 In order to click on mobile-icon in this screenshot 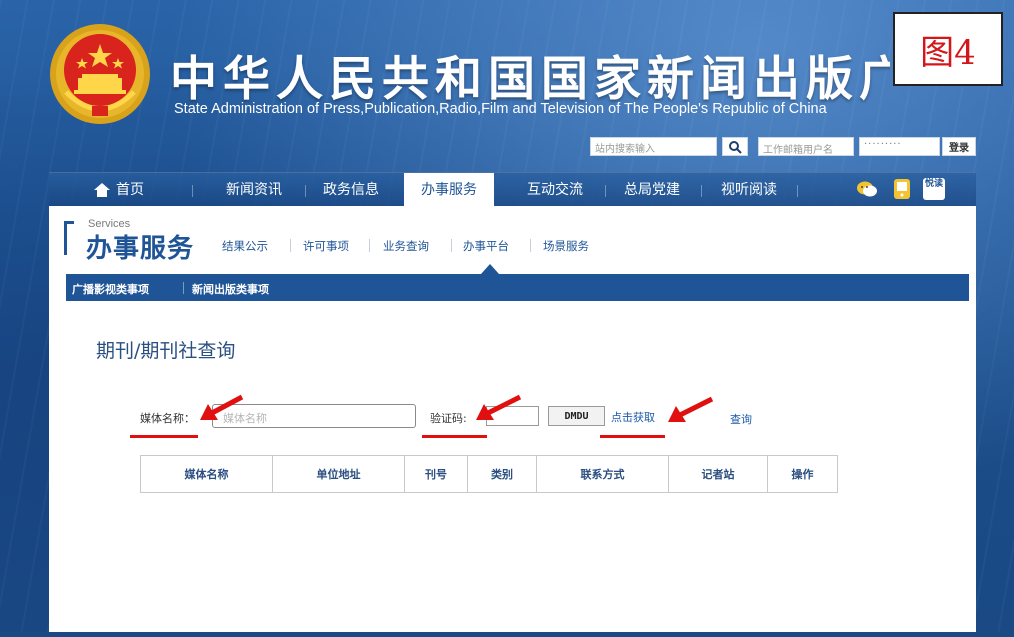, I will do `click(902, 189)`.